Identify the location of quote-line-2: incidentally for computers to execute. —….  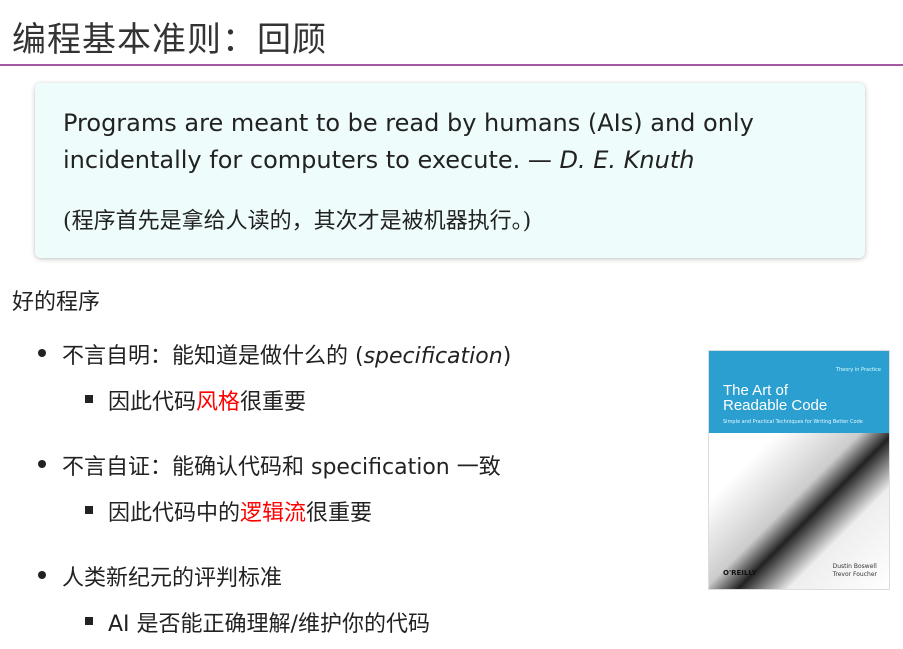
(378, 160).